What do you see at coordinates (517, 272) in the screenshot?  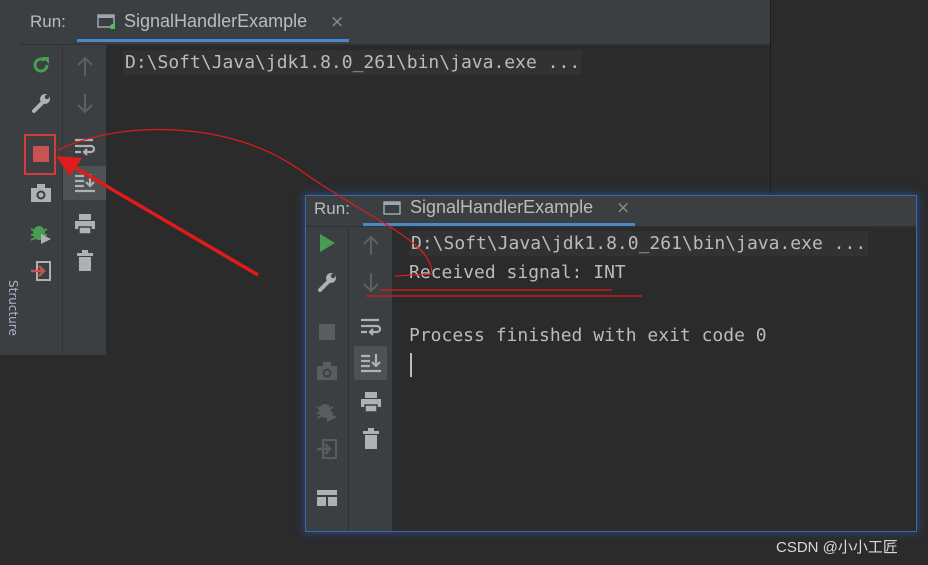 I see `console-line-received-signal: Received signal: INT` at bounding box center [517, 272].